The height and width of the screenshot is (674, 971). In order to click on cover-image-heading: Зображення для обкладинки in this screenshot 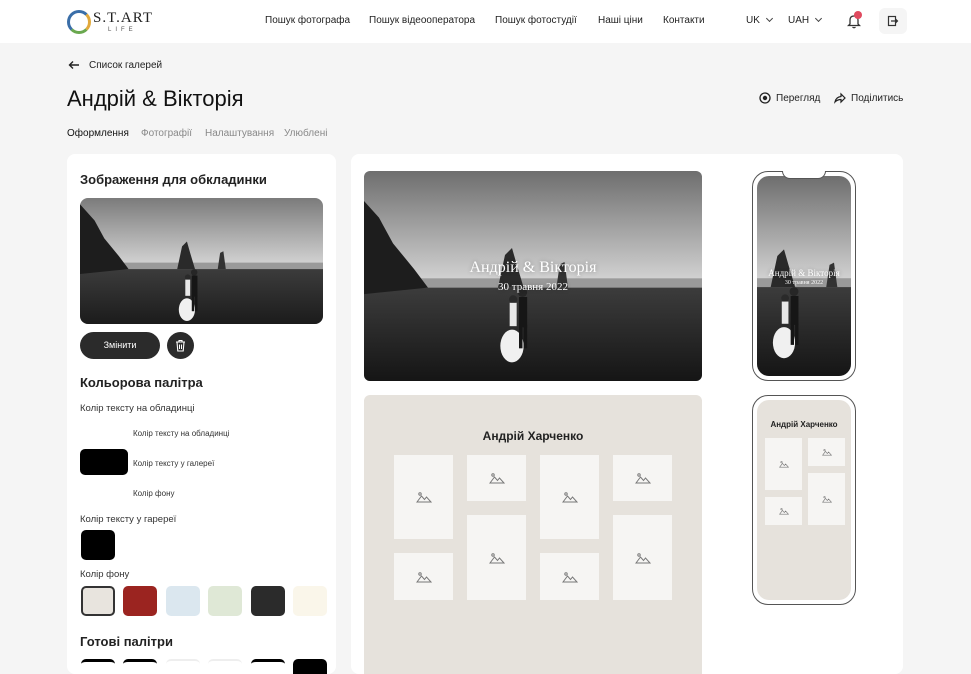, I will do `click(173, 179)`.